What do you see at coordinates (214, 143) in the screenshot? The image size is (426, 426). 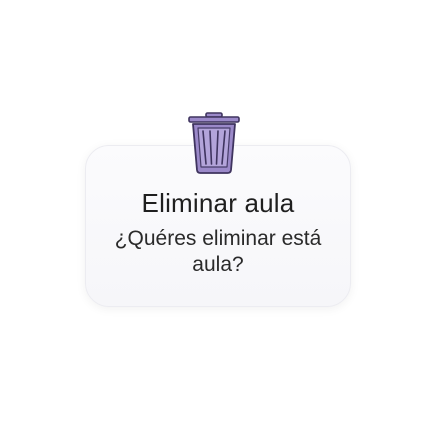 I see `trash-icon` at bounding box center [214, 143].